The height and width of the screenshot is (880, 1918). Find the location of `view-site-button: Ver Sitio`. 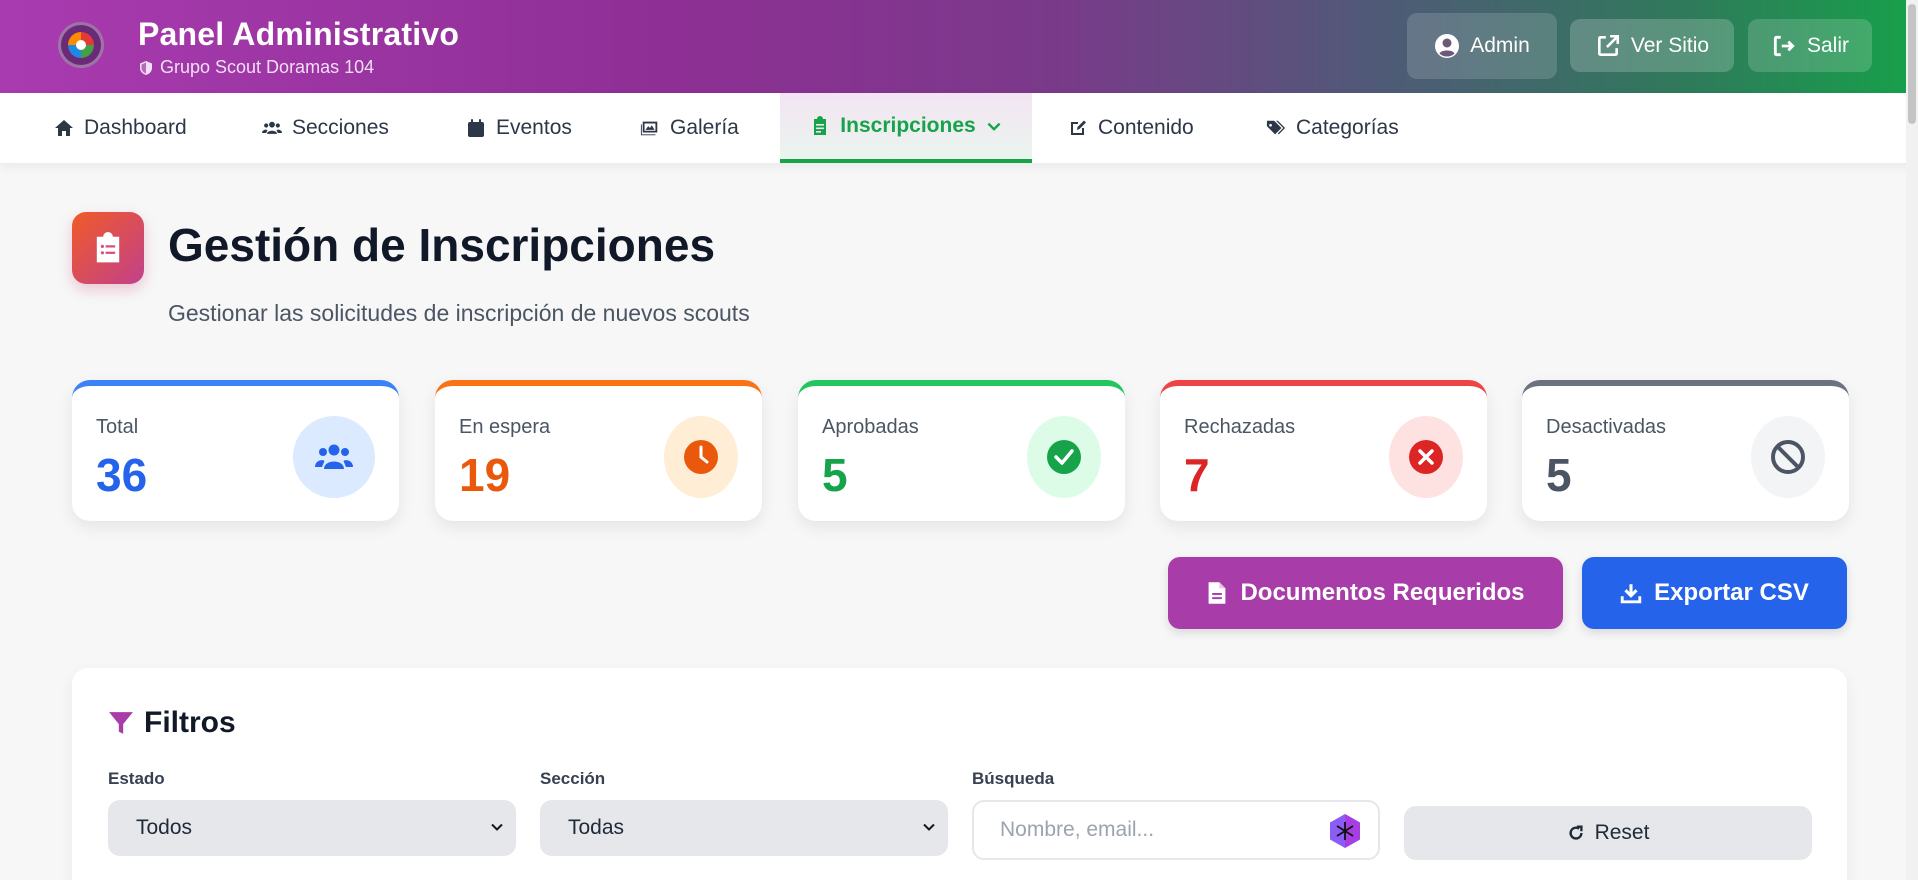

view-site-button: Ver Sitio is located at coordinates (1652, 45).